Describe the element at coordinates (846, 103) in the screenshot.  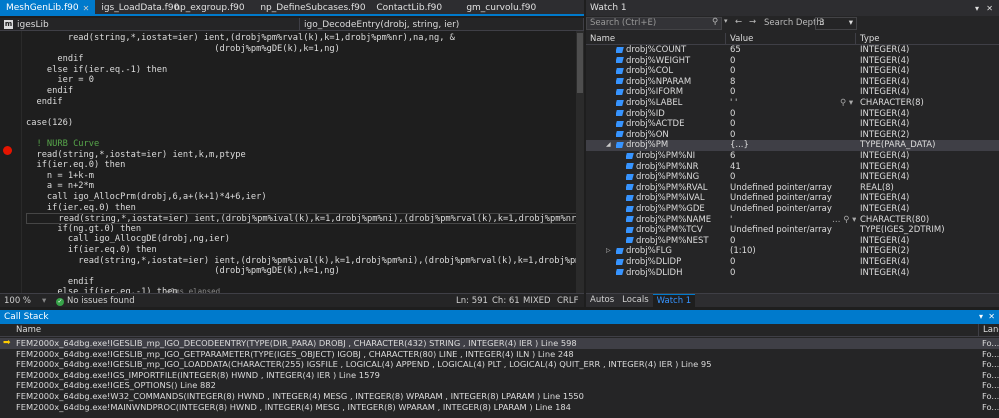
I see `magnifier-icon: ⚲ ▾` at that location.